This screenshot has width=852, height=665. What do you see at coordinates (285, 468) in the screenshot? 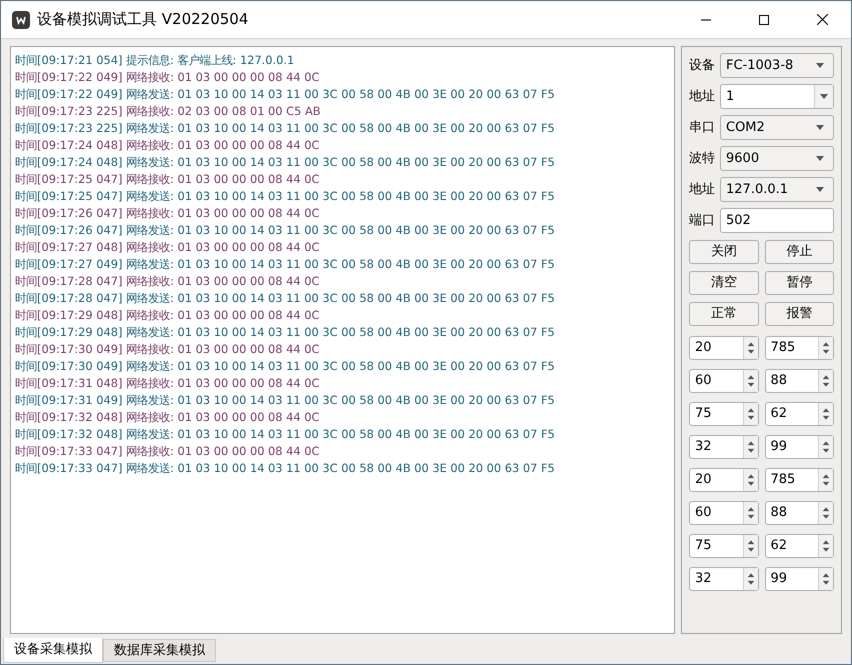
I see `log-line: 时间[09:17:33 047] 网络发送: 01 03 10 00 14 03 11 00 3C 00 58 00 4B 00 3E 00 20 00 63 07 F5` at bounding box center [285, 468].